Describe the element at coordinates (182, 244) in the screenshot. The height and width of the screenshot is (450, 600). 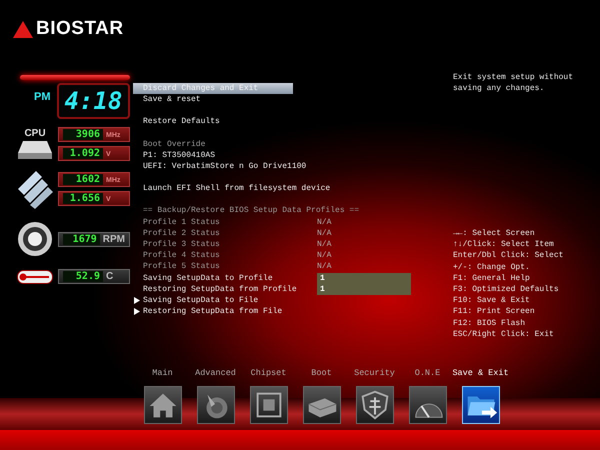
I see `status-label: Profile 3 Status` at that location.